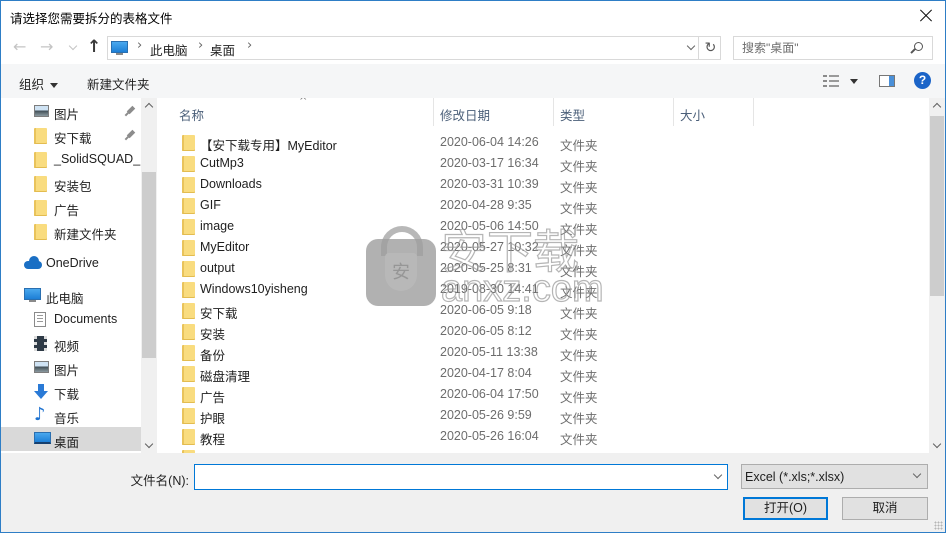 The height and width of the screenshot is (533, 946). What do you see at coordinates (543, 205) in the screenshot?
I see `file-row: GIF 2020-04-28 9:35 文件夹` at bounding box center [543, 205].